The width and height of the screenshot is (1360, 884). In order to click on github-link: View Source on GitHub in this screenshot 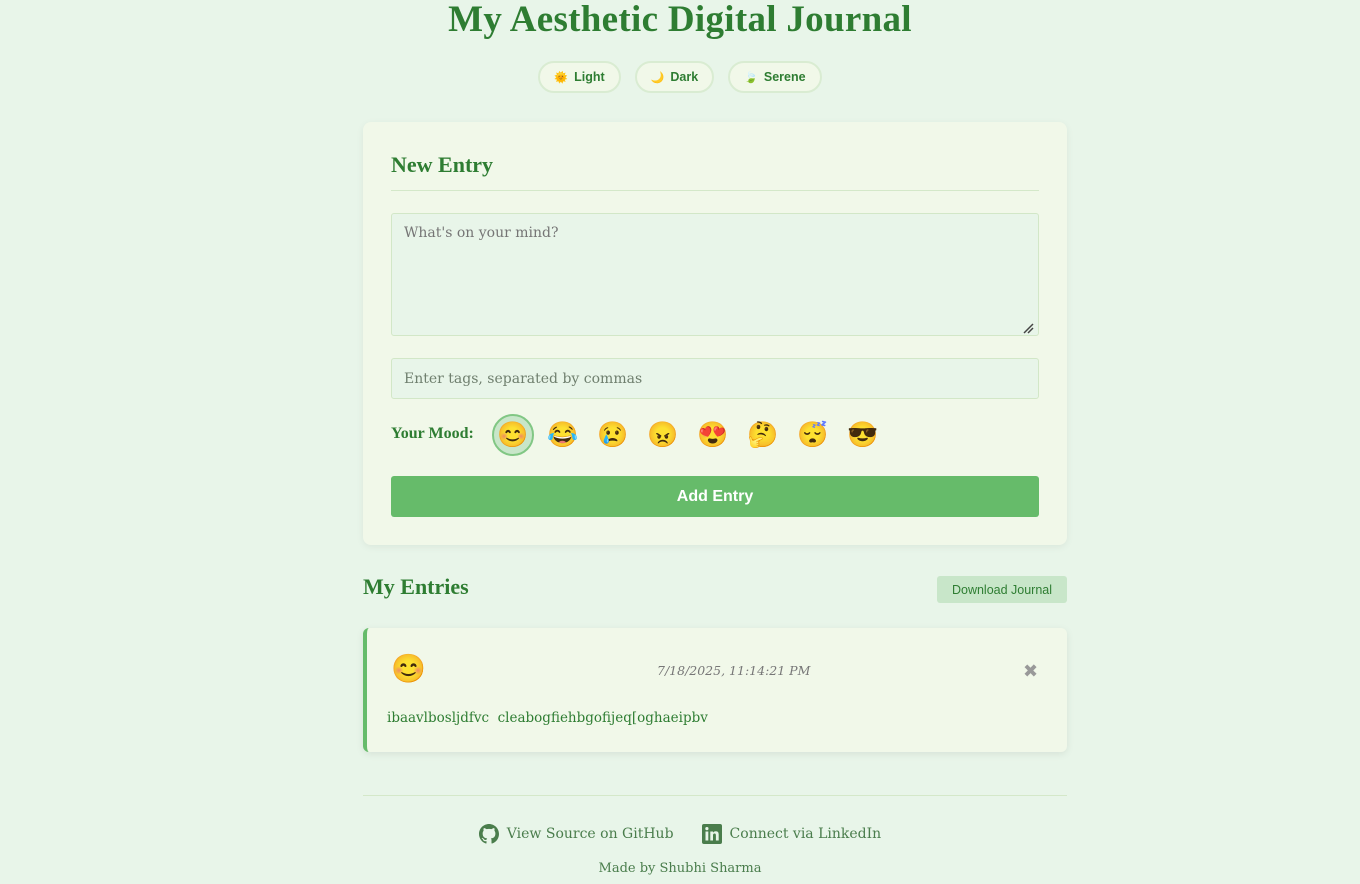, I will do `click(576, 834)`.